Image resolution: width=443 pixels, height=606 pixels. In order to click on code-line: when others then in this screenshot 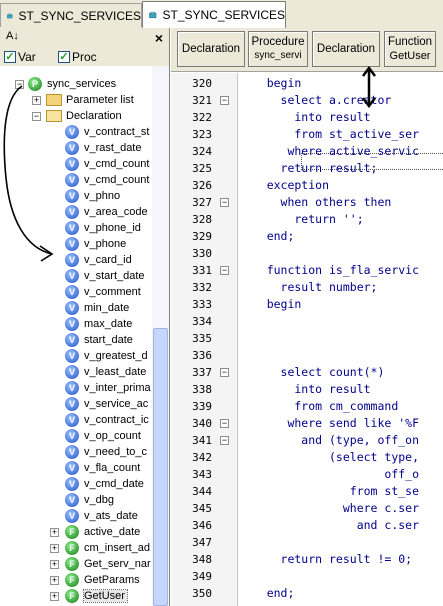, I will do `click(315, 202)`.